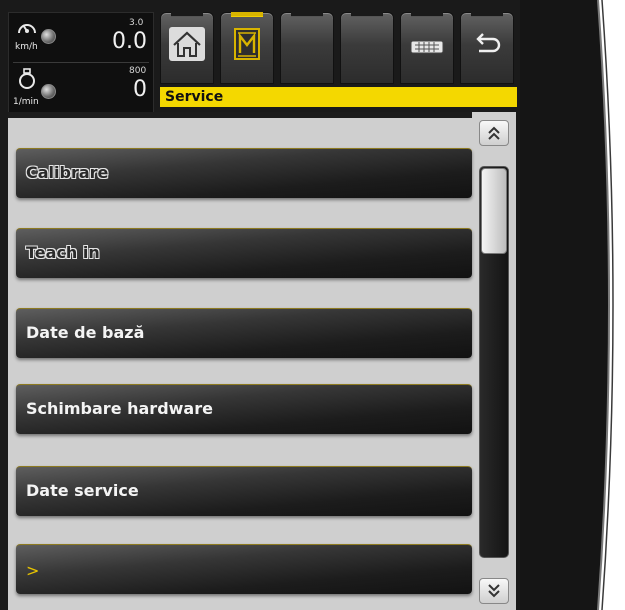 The image size is (625, 610). I want to click on menu-button-label: Date service, so click(82, 490).